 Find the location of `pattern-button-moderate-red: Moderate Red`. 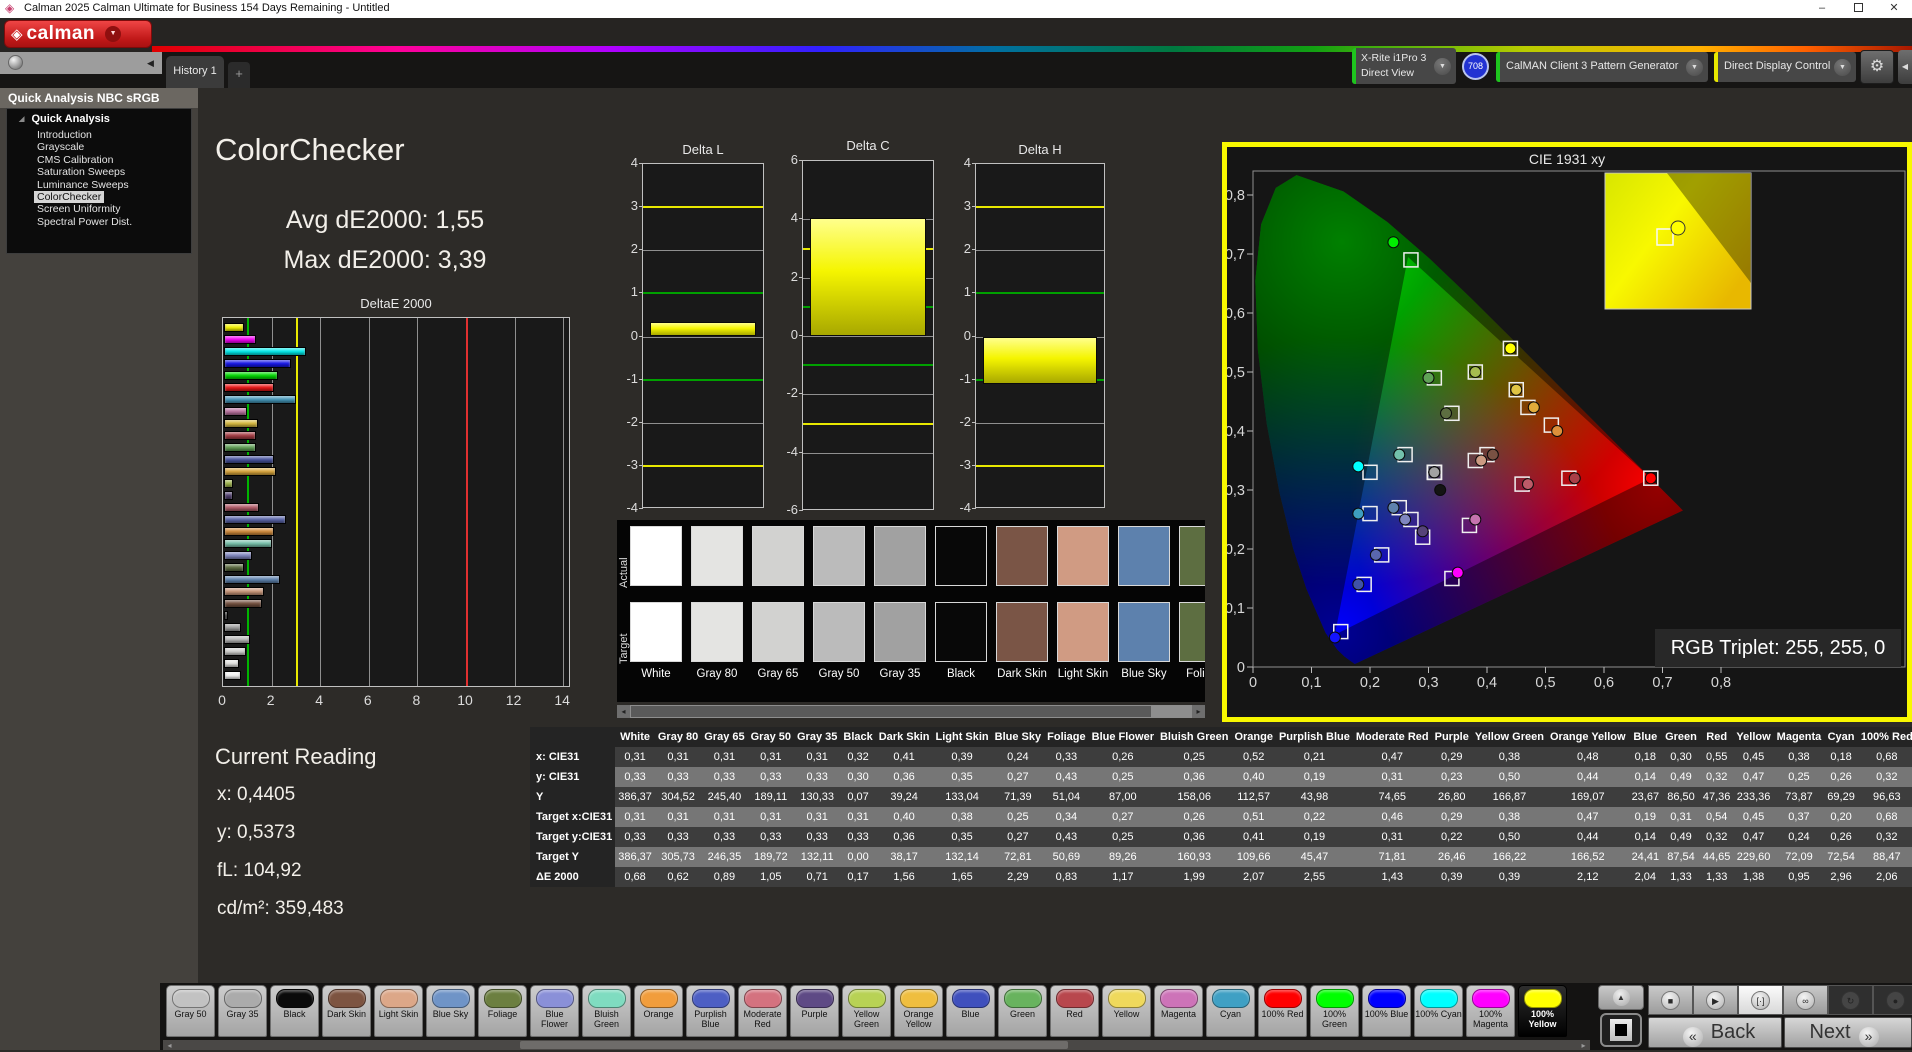

pattern-button-moderate-red: Moderate Red is located at coordinates (762, 1011).